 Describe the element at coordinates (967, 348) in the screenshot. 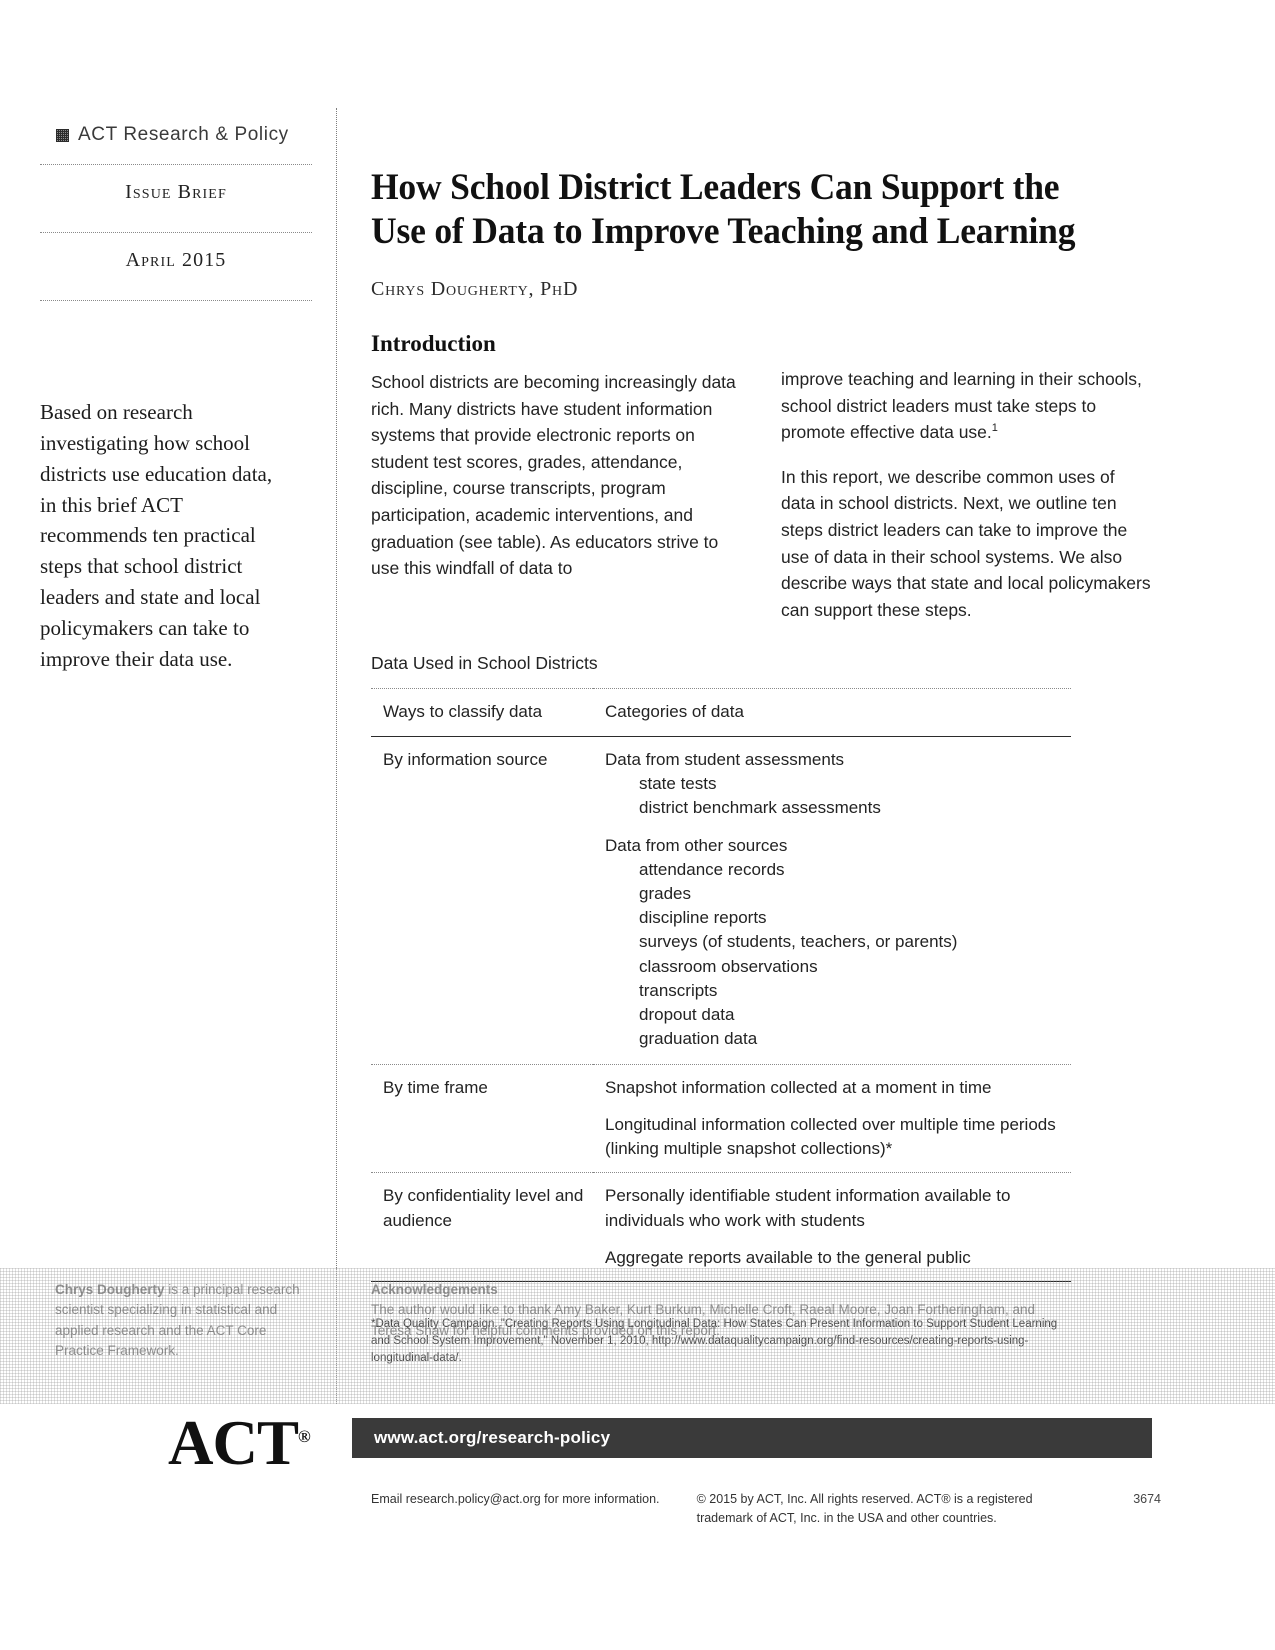

I see `column-top-spacer` at that location.